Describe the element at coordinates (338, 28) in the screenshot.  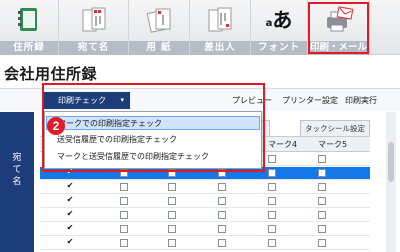
I see `print-mail-highlight-box` at that location.